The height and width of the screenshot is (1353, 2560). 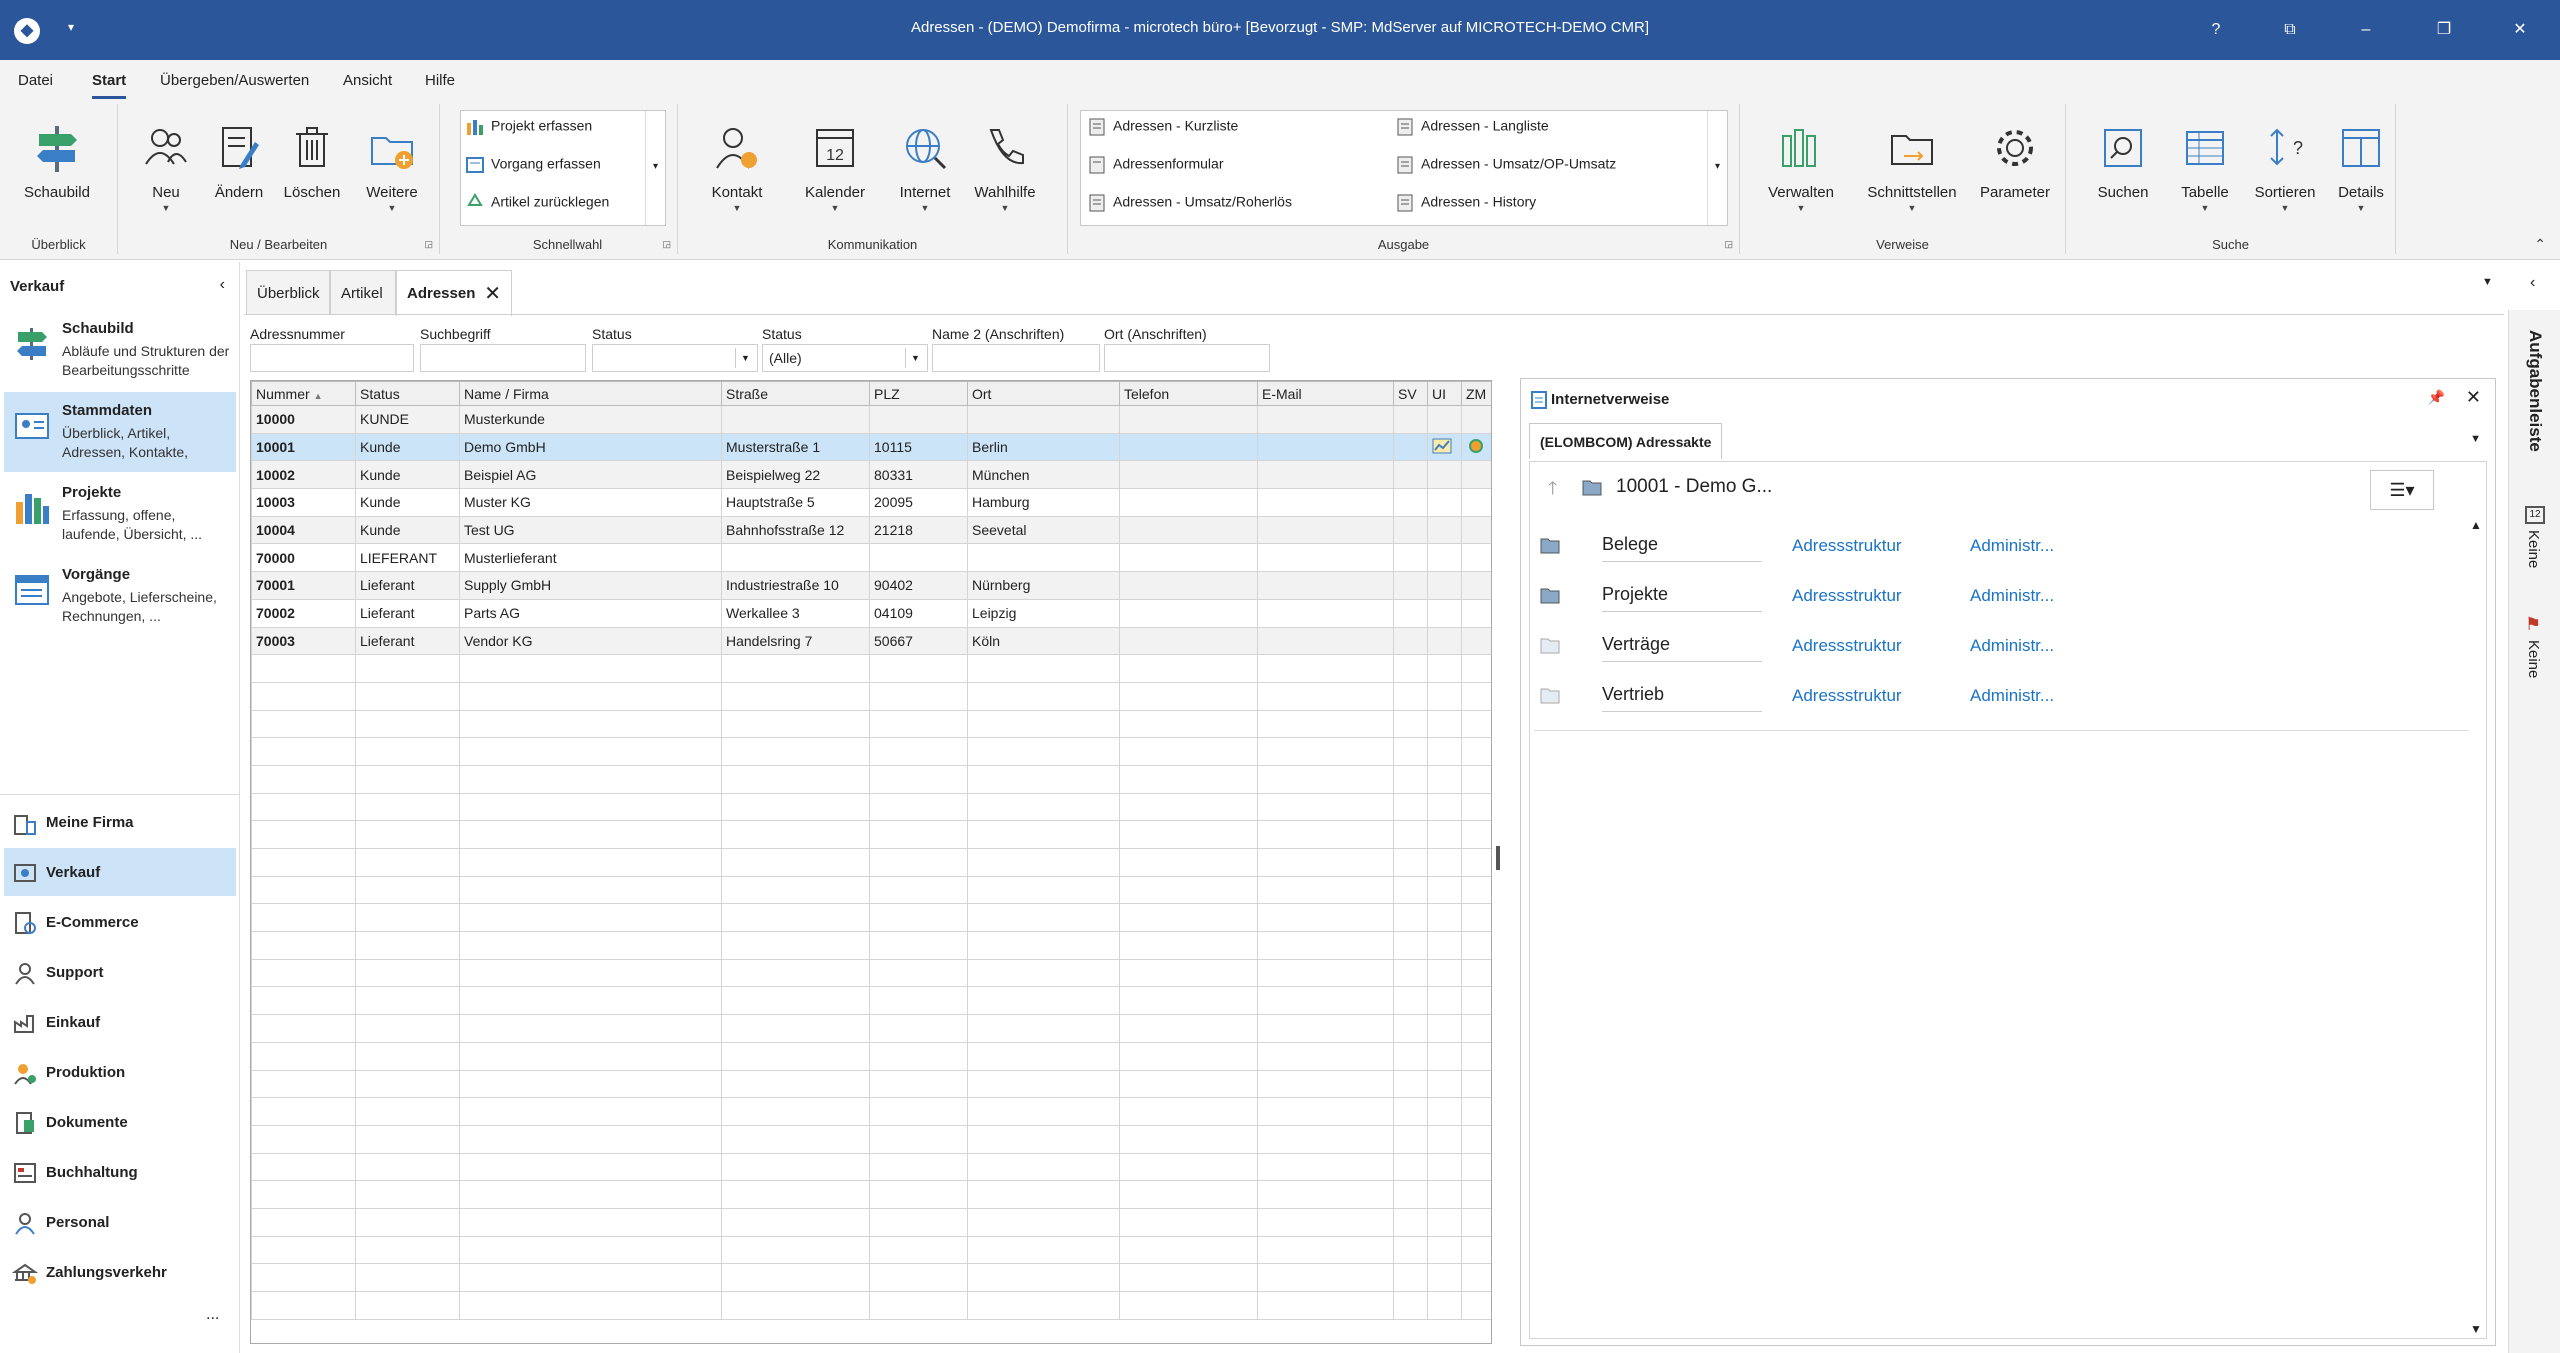 What do you see at coordinates (666, 244) in the screenshot?
I see `schnellwahl-launcher-icon: ◲` at bounding box center [666, 244].